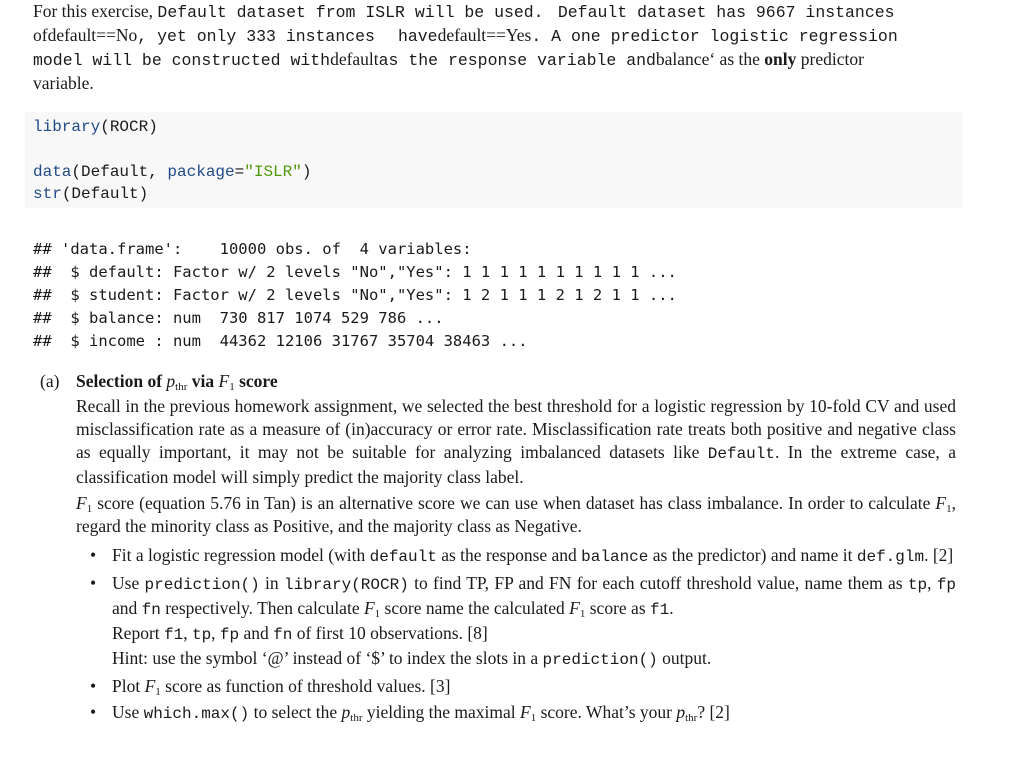 The height and width of the screenshot is (773, 1024). Describe the element at coordinates (500, 382) in the screenshot. I see `section-heading: (a) Selection of pthr via F1 score` at that location.